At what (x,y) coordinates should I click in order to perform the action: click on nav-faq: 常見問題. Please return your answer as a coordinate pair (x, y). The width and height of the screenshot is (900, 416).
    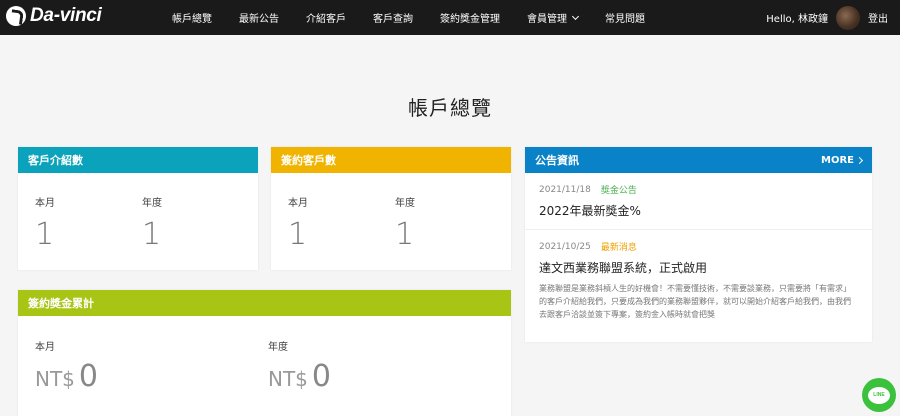
    Looking at the image, I should click on (625, 17).